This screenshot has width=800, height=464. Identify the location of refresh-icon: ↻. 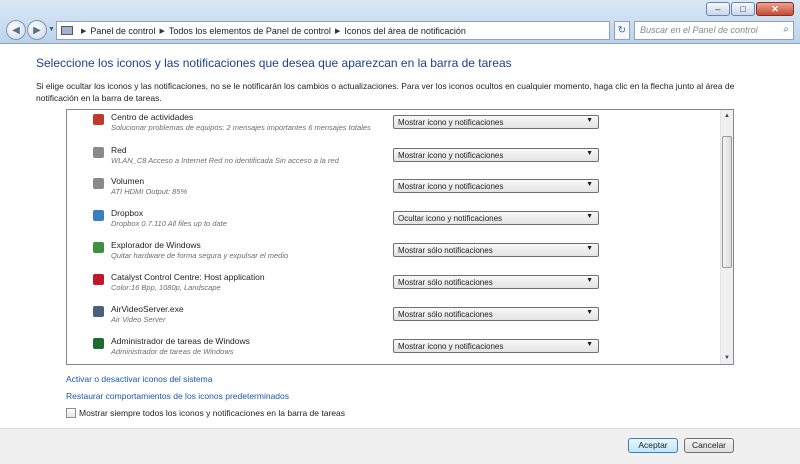
(622, 30).